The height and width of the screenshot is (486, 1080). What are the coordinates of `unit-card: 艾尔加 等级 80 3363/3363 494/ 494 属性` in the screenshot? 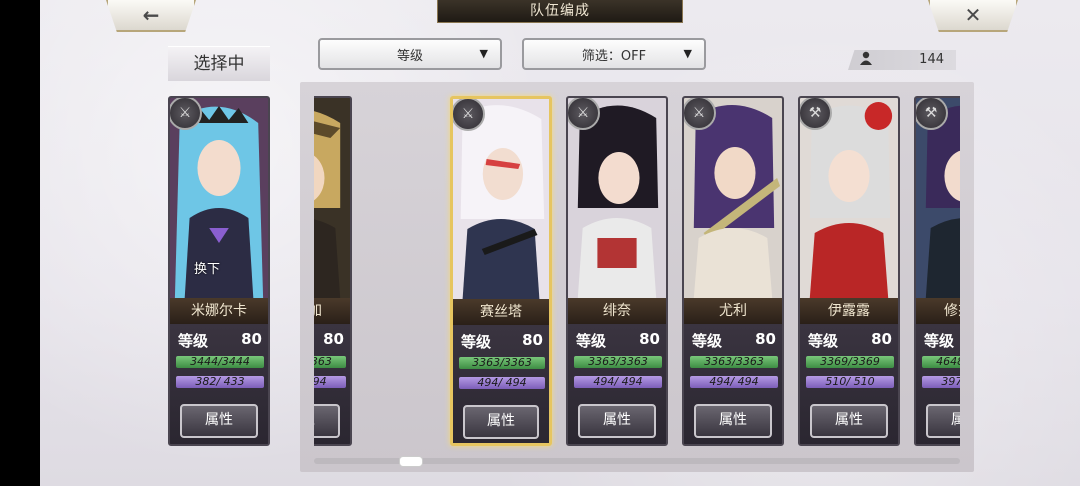 It's located at (333, 271).